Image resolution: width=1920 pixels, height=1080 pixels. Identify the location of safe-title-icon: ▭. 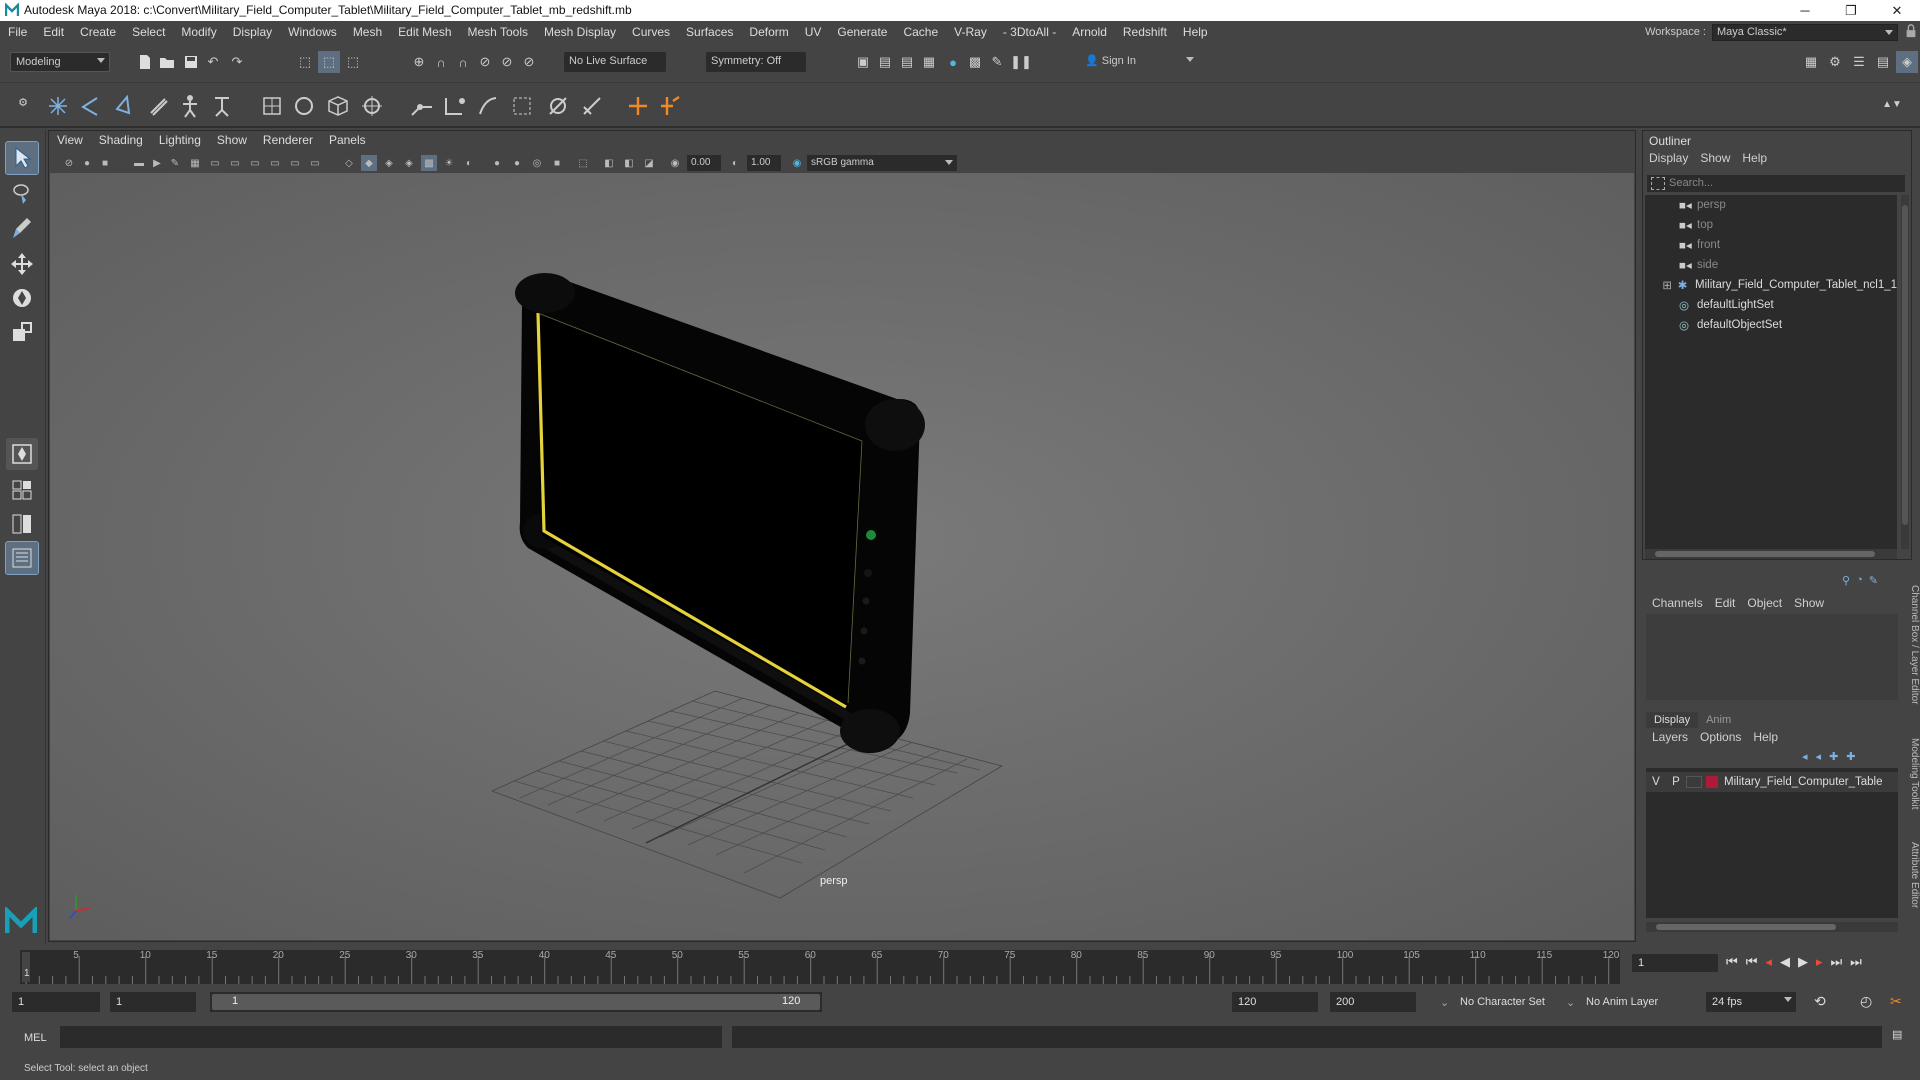
(315, 163).